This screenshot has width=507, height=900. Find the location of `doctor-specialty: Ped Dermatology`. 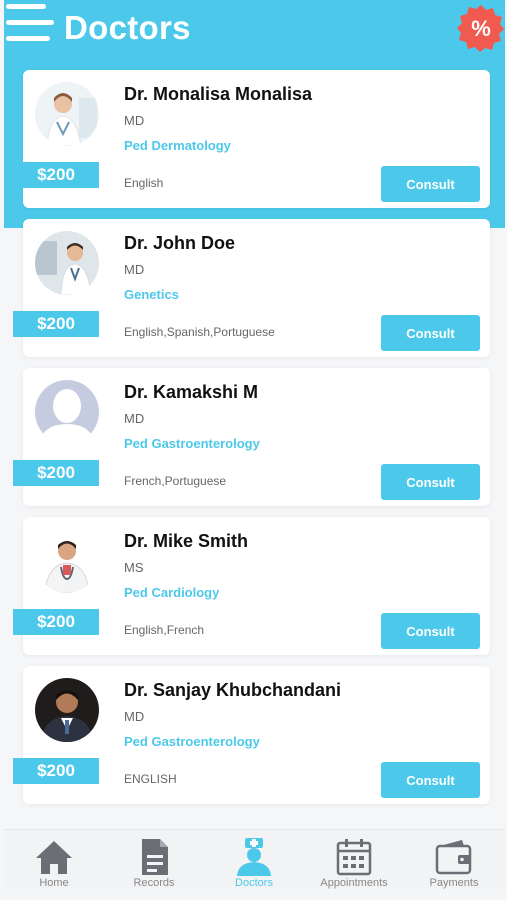

doctor-specialty: Ped Dermatology is located at coordinates (177, 145).